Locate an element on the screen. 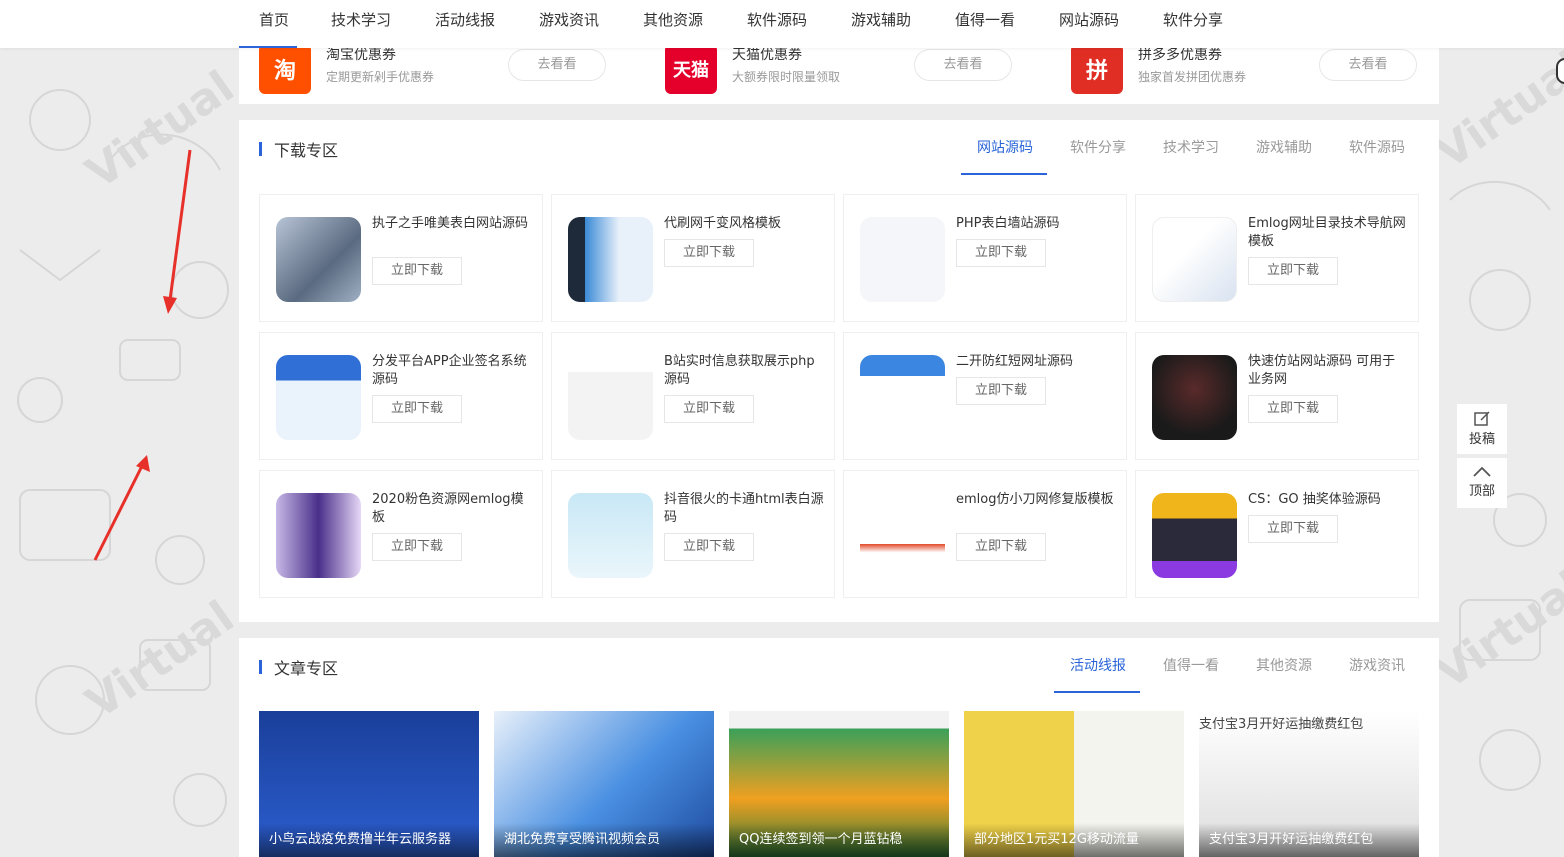 The width and height of the screenshot is (1564, 857). taobao-logo: 淘 is located at coordinates (285, 69).